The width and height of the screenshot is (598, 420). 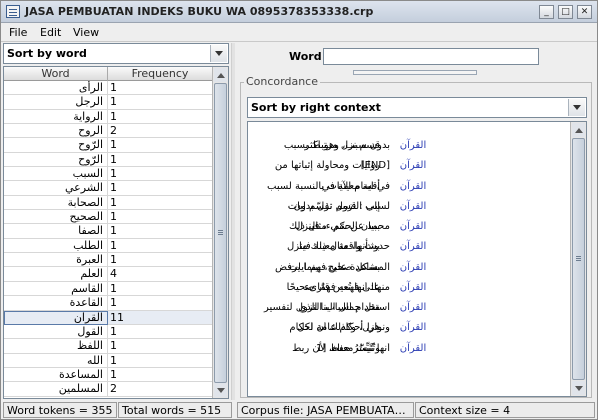 I want to click on word-cell: القاعدة, so click(x=56, y=303).